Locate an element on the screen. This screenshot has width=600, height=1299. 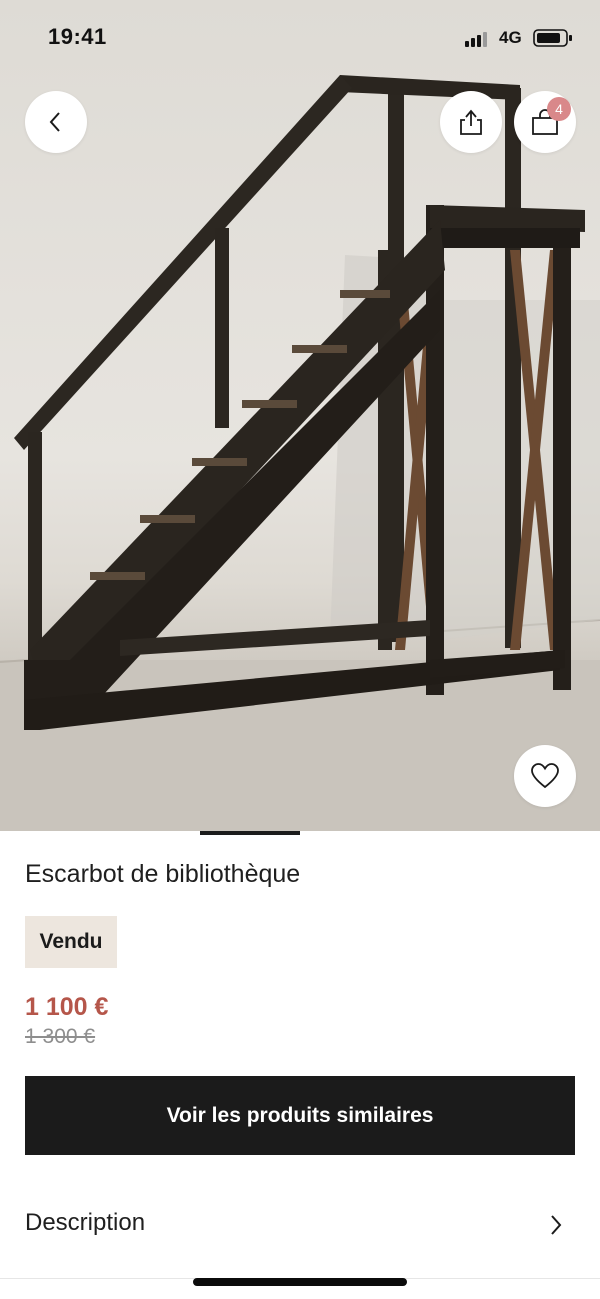
heart-icon is located at coordinates (545, 776).